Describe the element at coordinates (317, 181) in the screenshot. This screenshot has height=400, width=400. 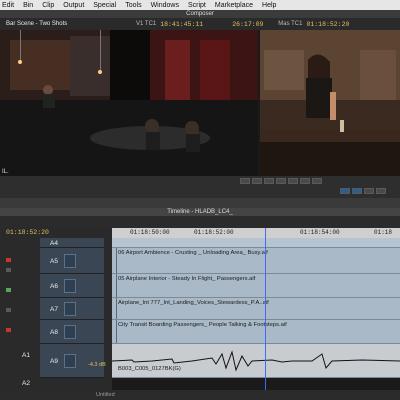
I see `go-to-out-button` at that location.